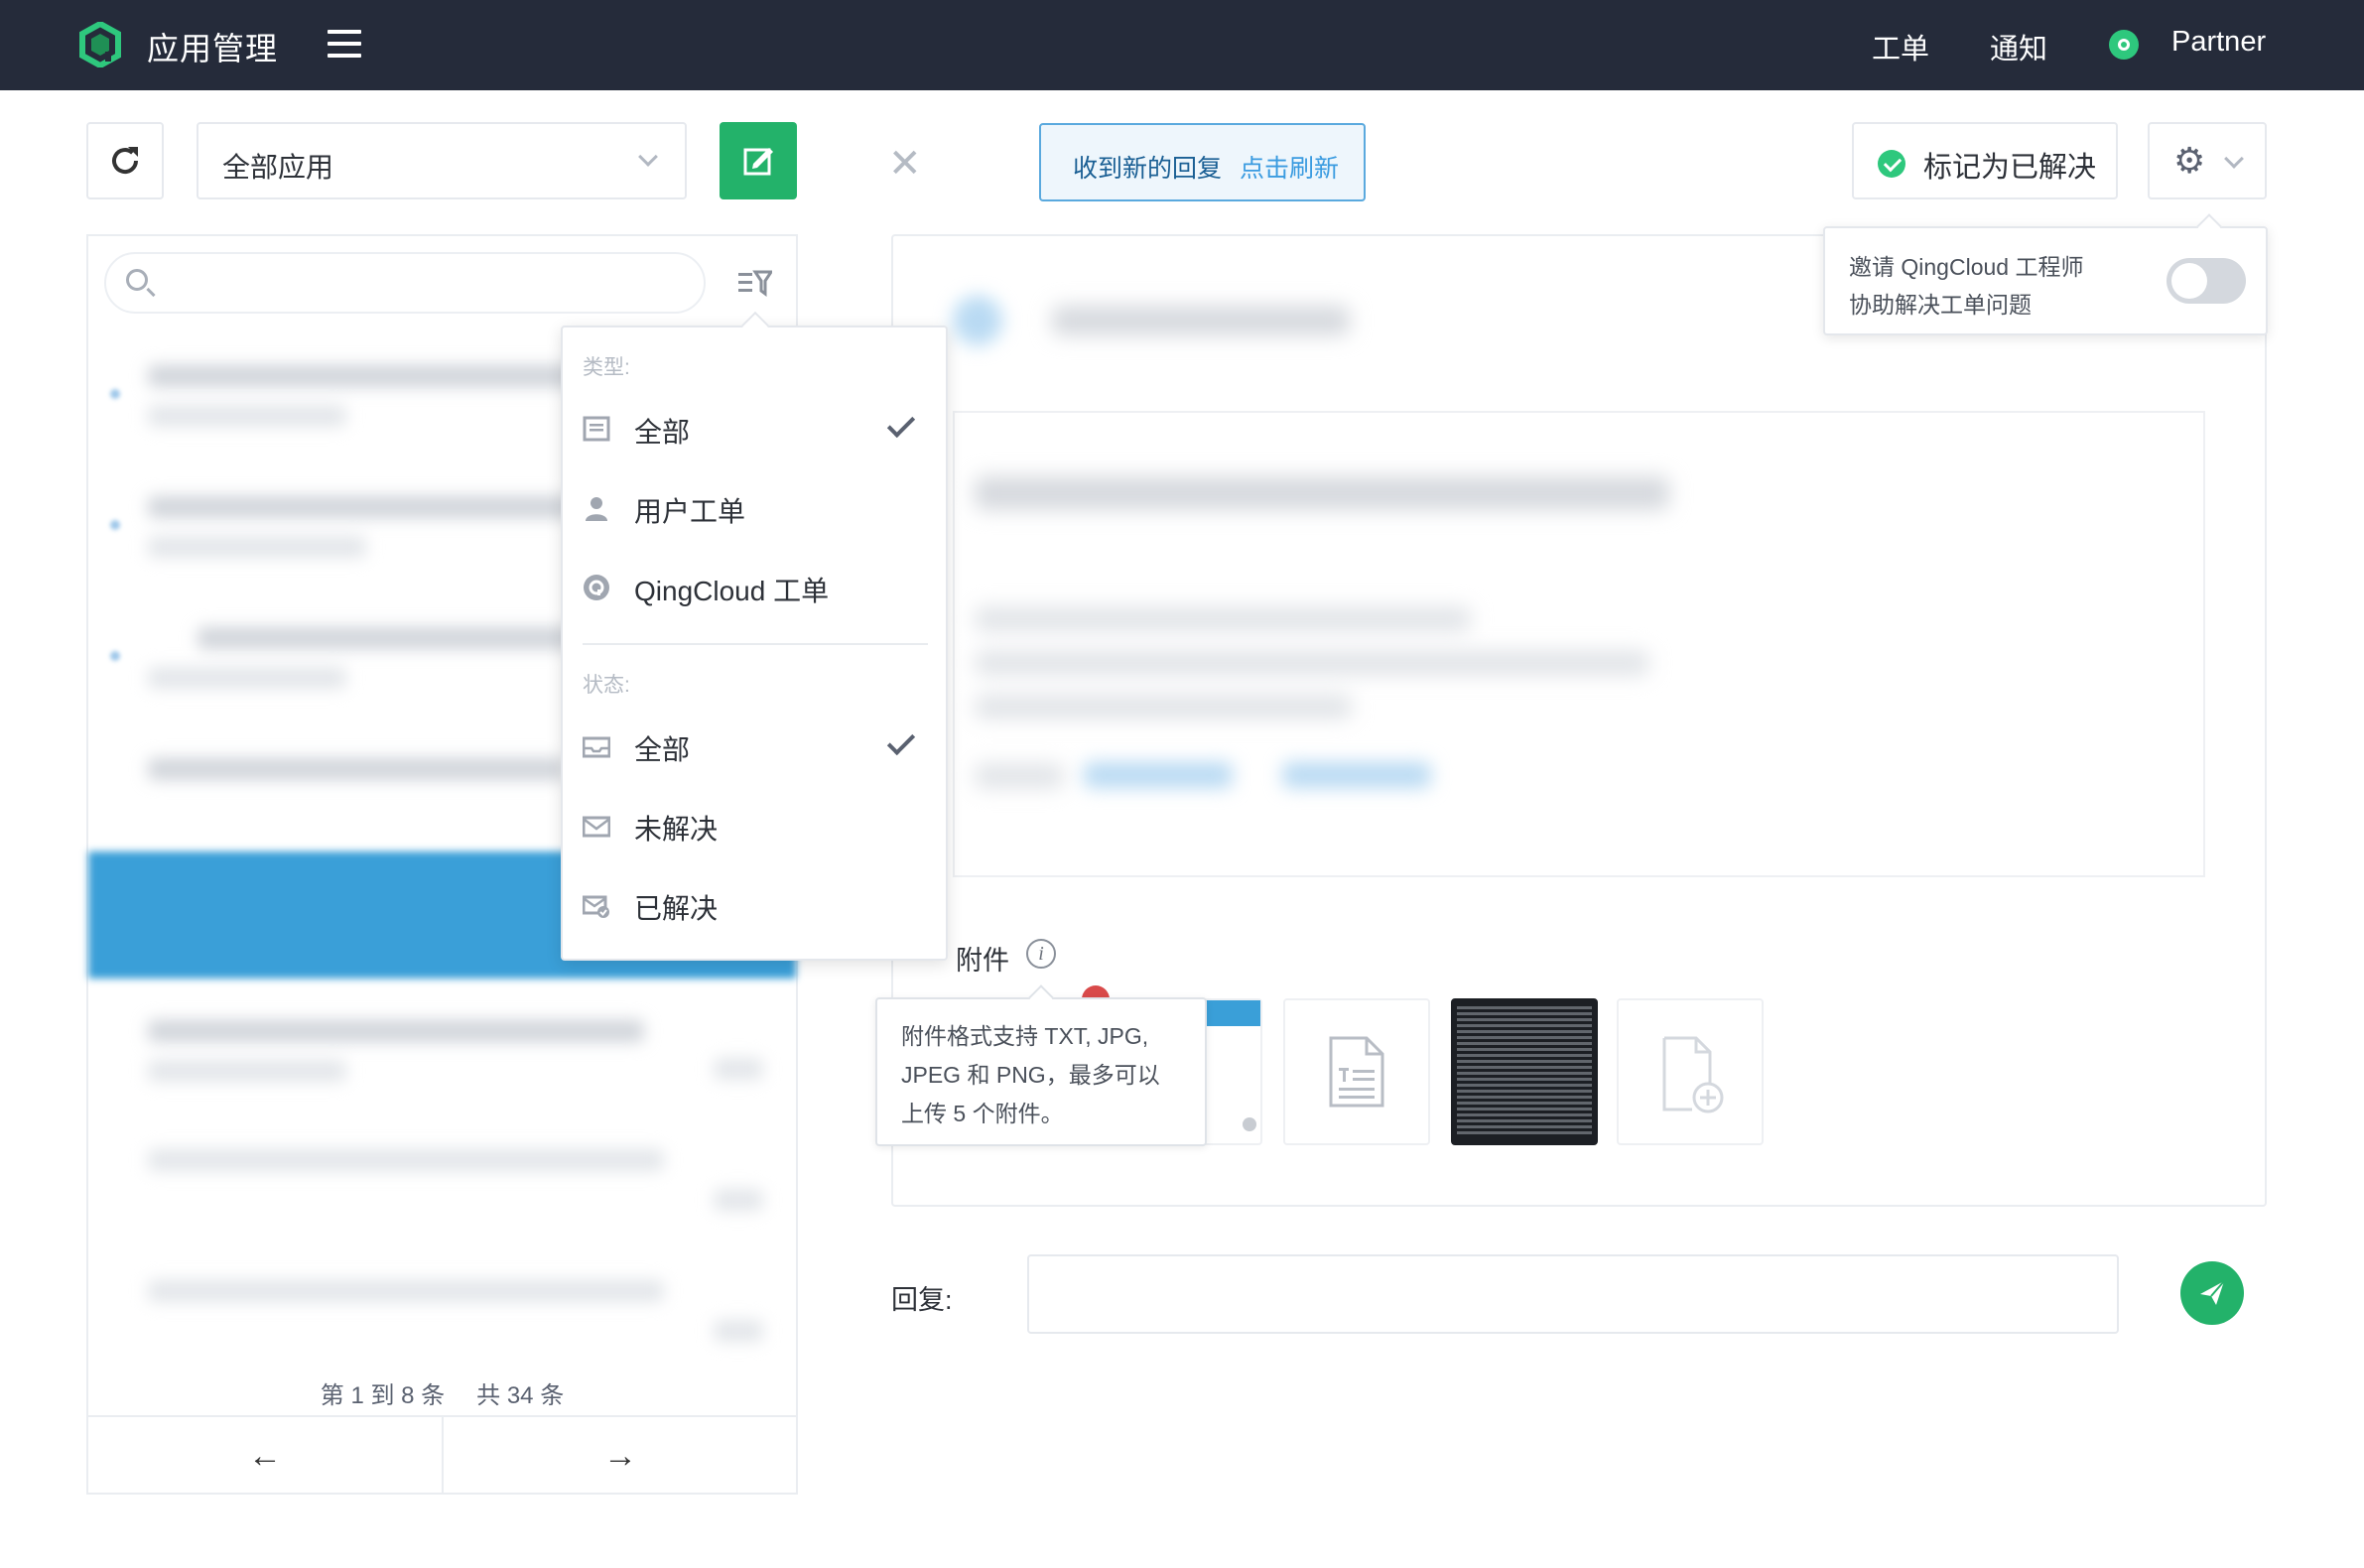 The height and width of the screenshot is (1568, 2364). What do you see at coordinates (2124, 45) in the screenshot?
I see `partner-icon` at bounding box center [2124, 45].